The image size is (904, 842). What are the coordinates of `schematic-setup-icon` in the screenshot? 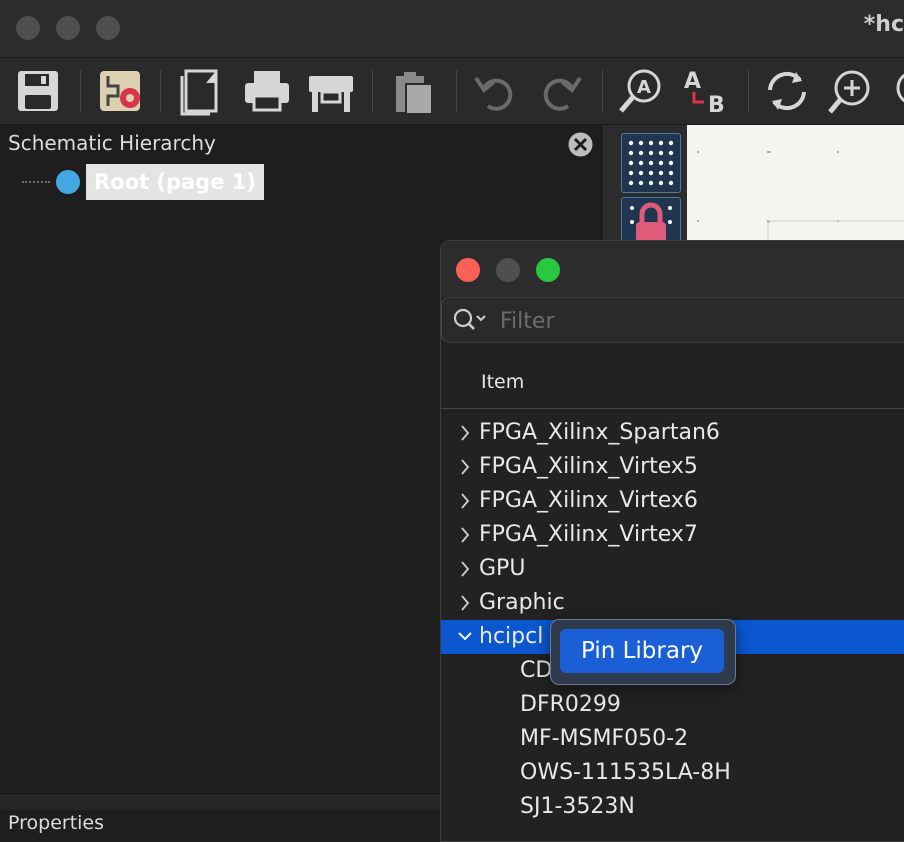 It's located at (121, 91).